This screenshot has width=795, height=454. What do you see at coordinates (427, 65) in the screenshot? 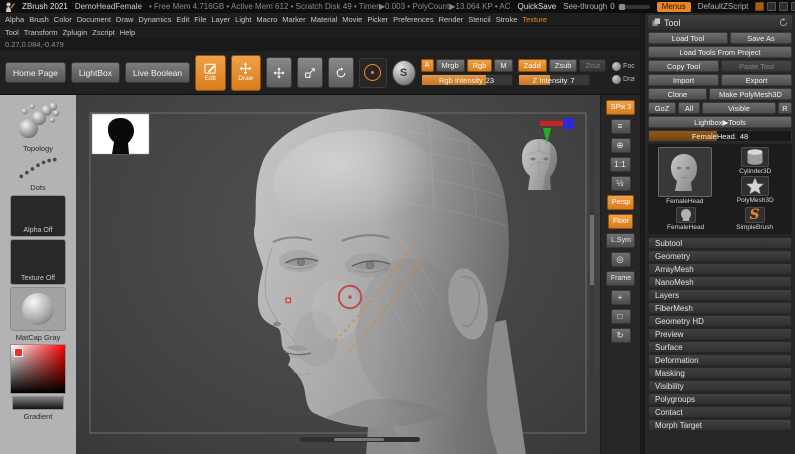
I see `anchor-button: A` at bounding box center [427, 65].